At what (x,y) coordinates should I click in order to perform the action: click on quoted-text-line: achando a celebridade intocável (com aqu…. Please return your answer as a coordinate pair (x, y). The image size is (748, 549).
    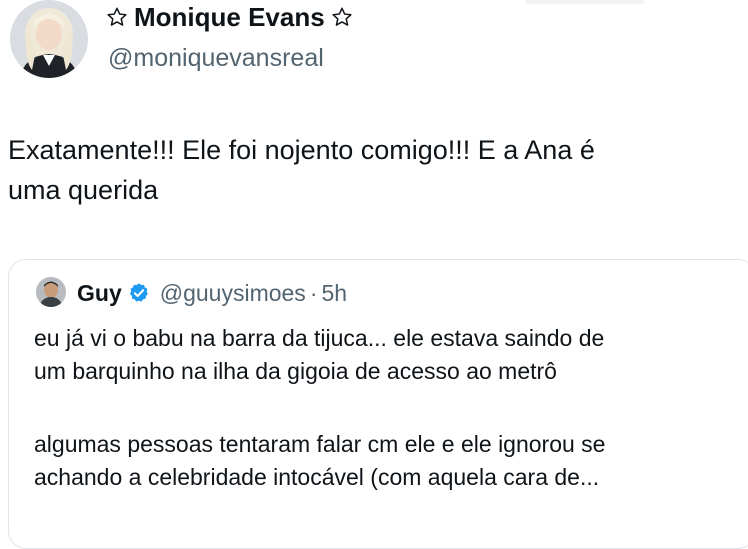
    Looking at the image, I should click on (317, 477).